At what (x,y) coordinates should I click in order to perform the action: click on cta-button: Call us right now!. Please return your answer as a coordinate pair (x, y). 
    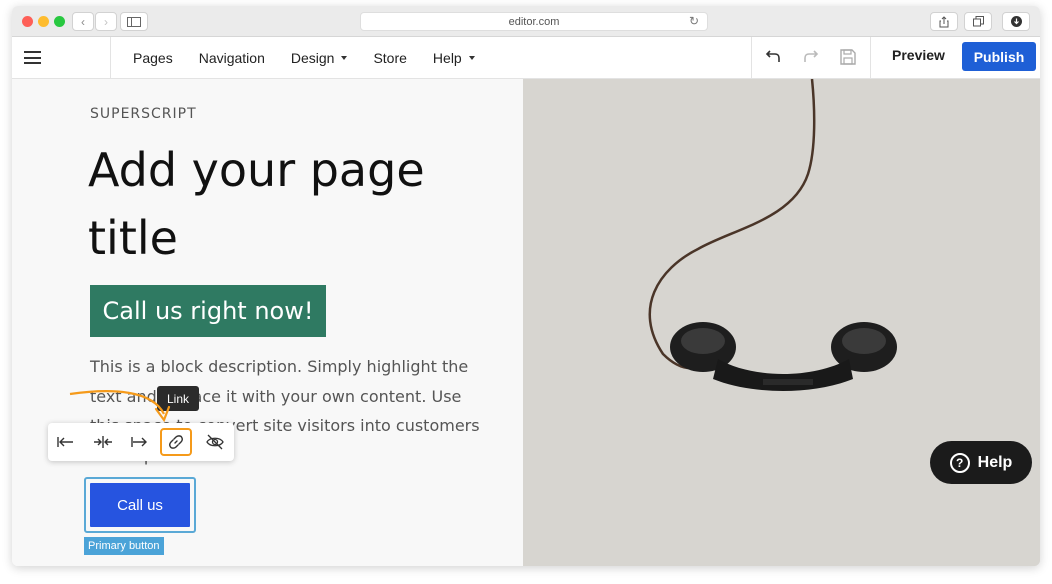
    Looking at the image, I should click on (208, 311).